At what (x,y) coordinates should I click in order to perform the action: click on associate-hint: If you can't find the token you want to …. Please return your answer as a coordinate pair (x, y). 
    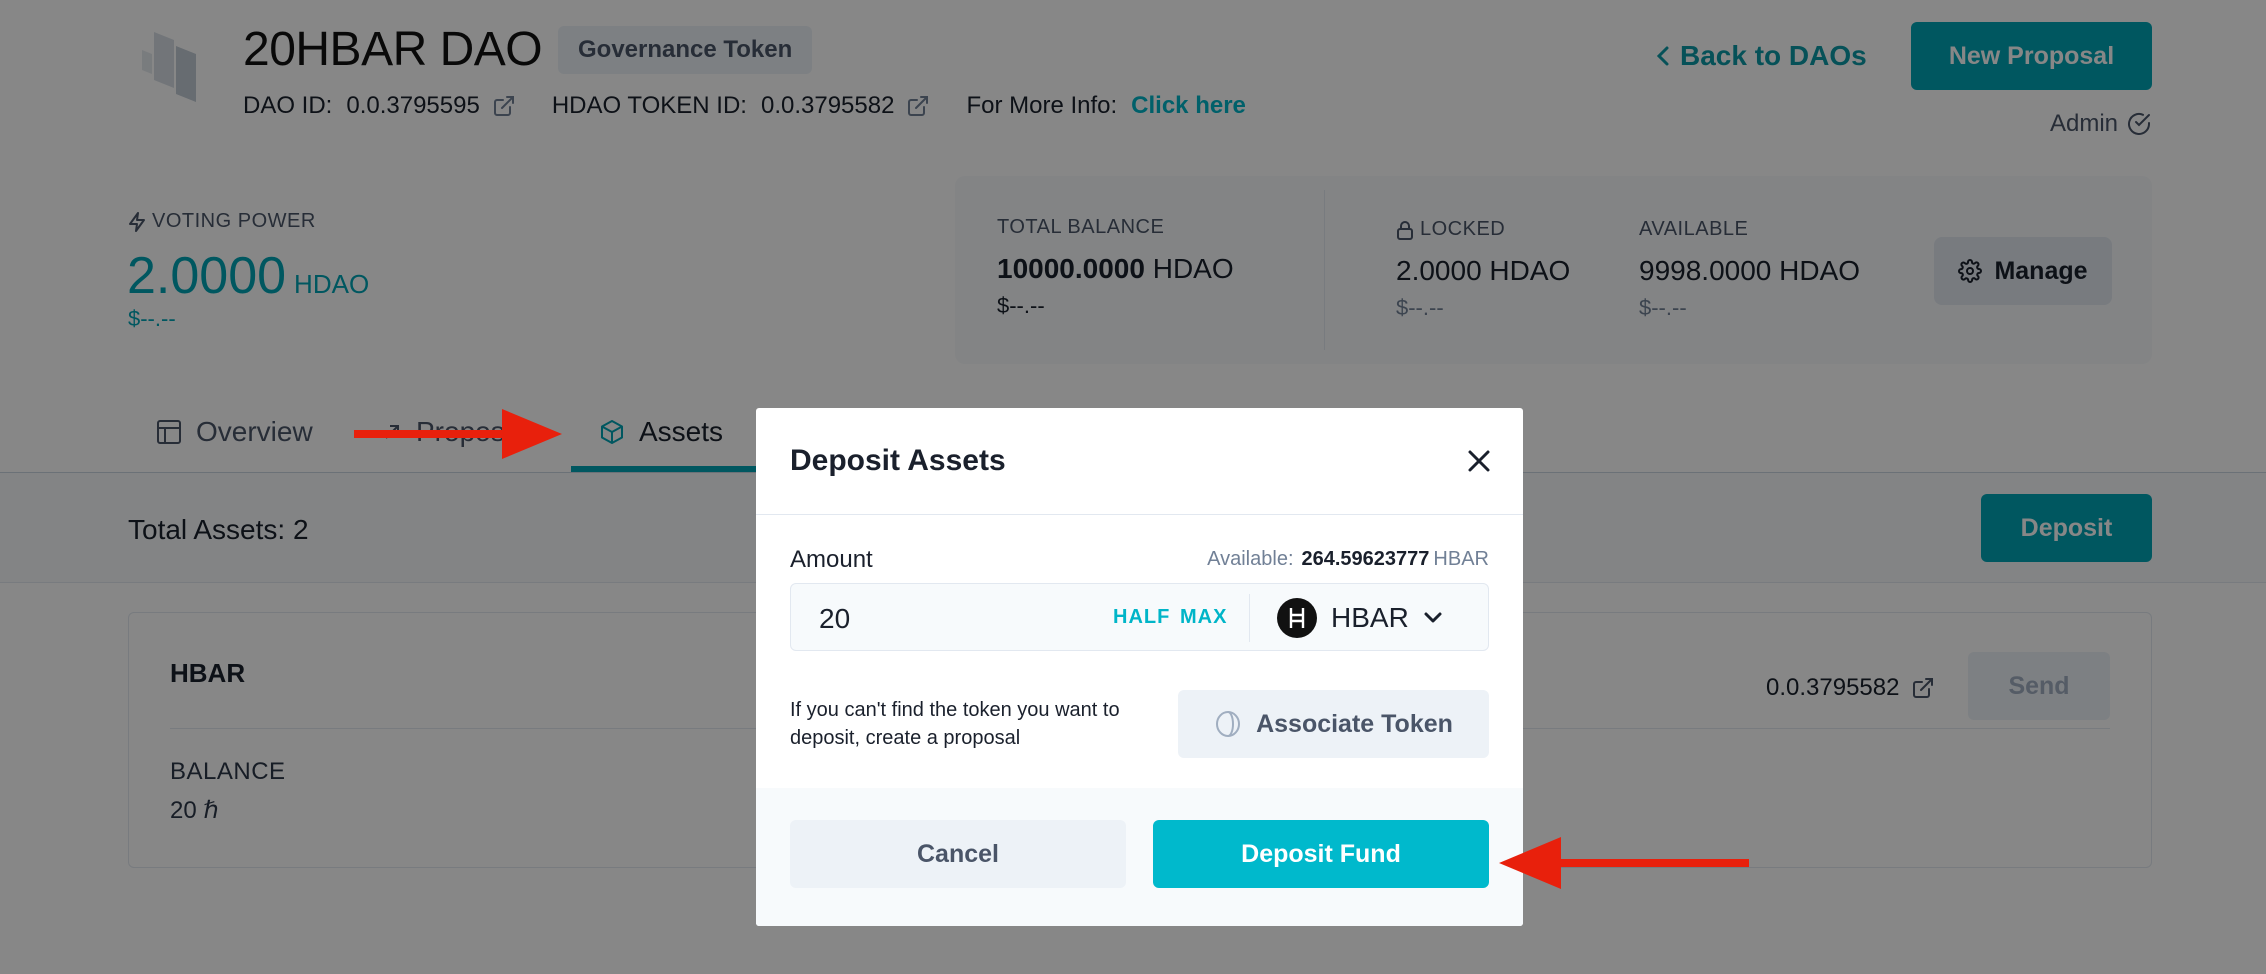
    Looking at the image, I should click on (955, 724).